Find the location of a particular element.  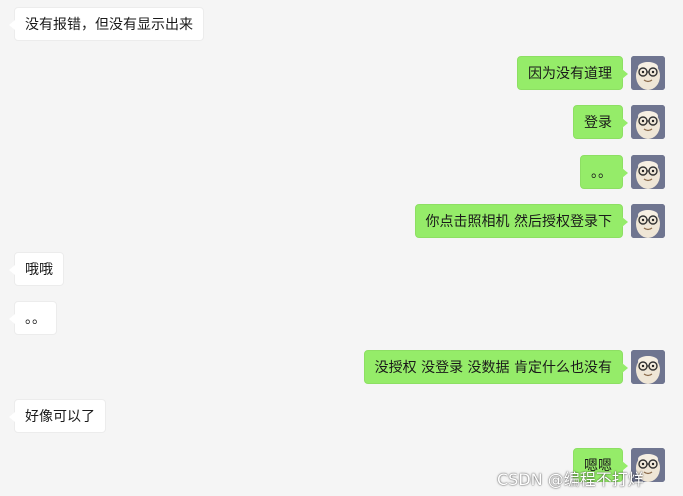

message-row-received: 好像可以了 is located at coordinates (341, 417).